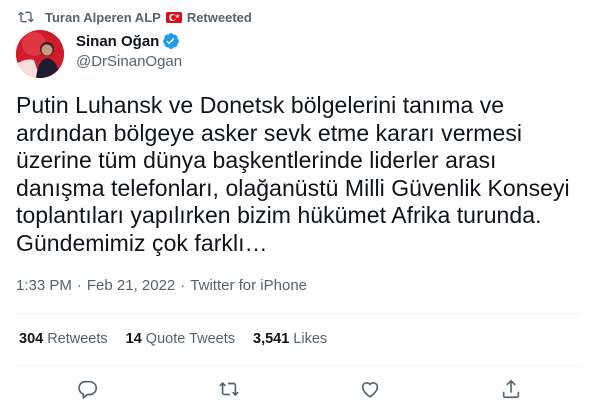 This screenshot has width=598, height=413. Describe the element at coordinates (131, 285) in the screenshot. I see `tweet-date: Feb 21, 2022` at that location.